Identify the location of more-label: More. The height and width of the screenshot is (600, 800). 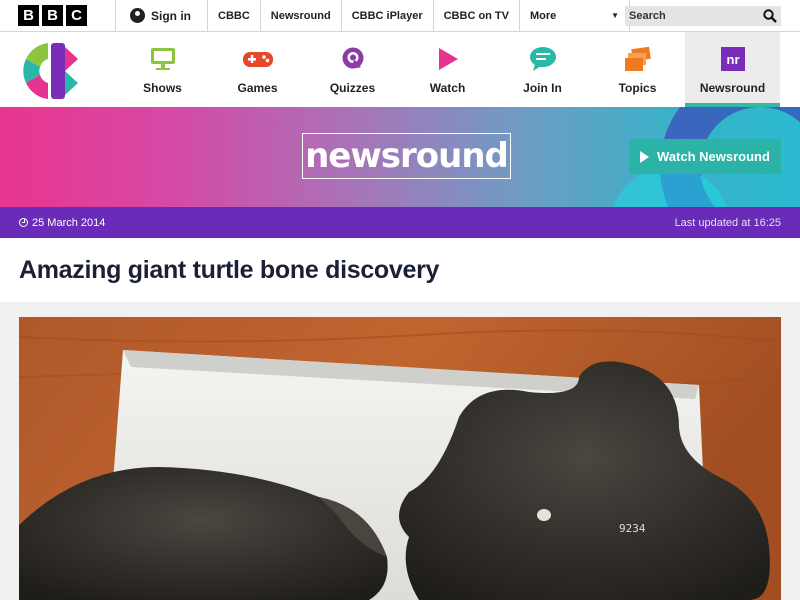
(543, 15).